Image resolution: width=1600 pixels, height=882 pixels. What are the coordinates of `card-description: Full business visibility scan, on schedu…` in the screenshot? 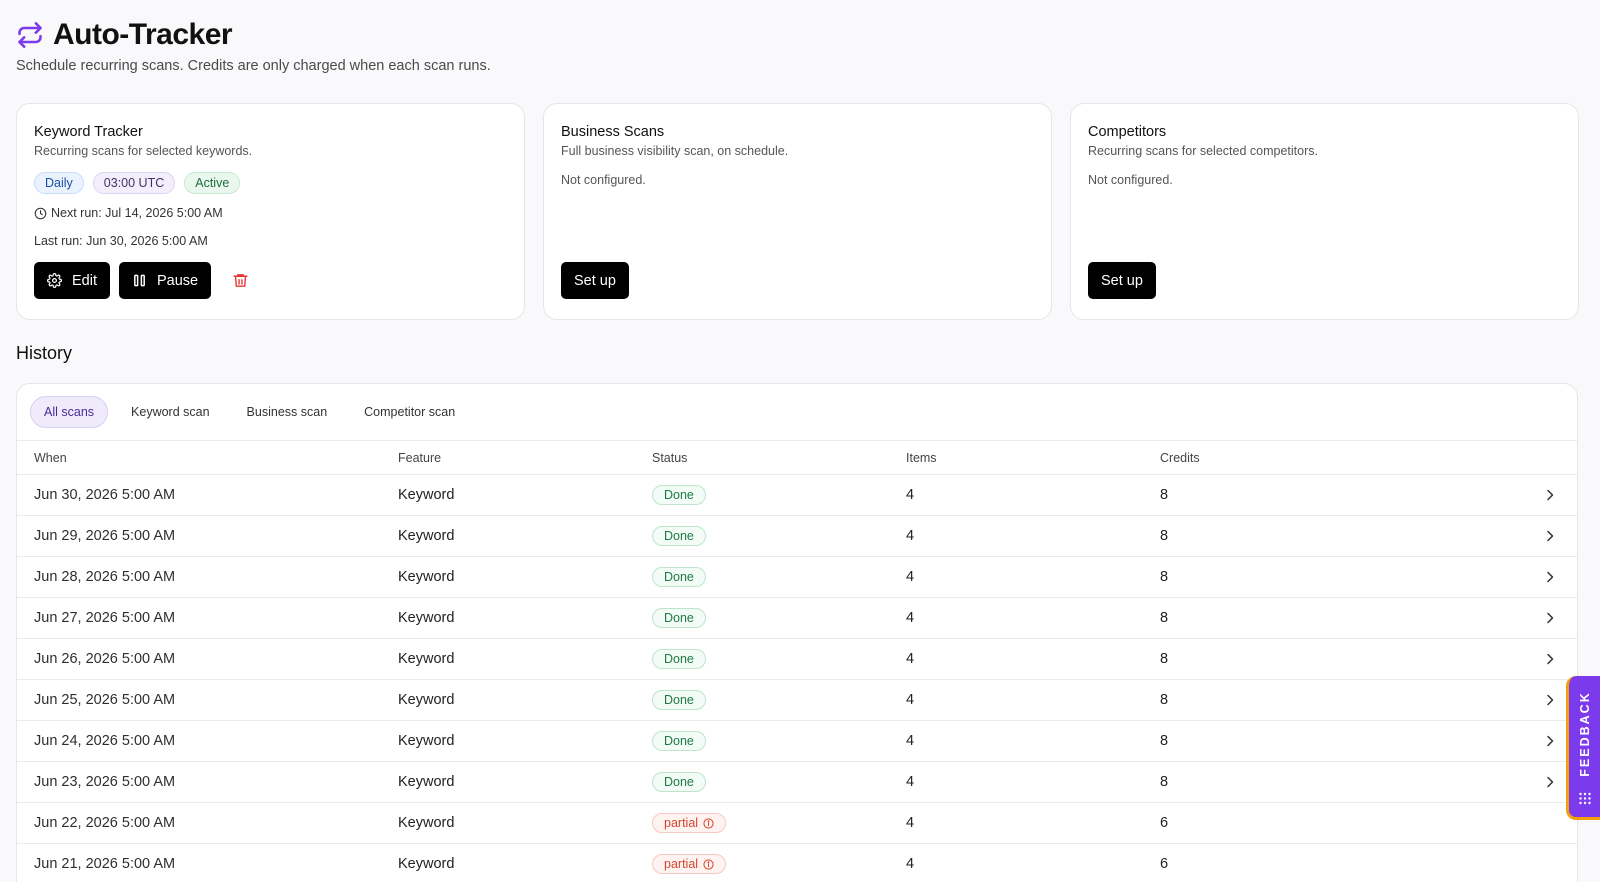 It's located at (675, 151).